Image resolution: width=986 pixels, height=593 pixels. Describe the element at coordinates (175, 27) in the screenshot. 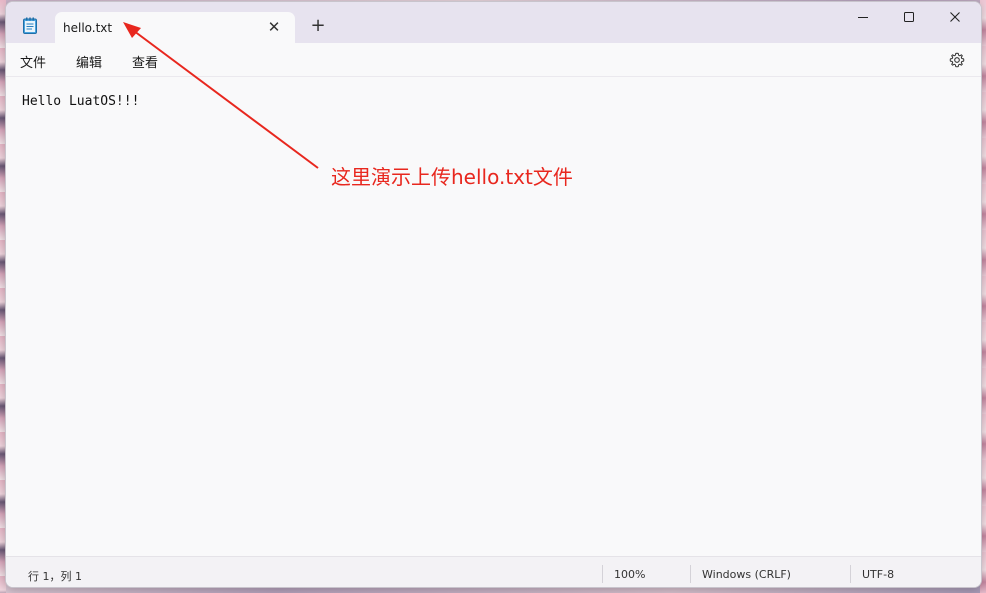

I see `tab-hello-txt: hello.txt ✕` at that location.